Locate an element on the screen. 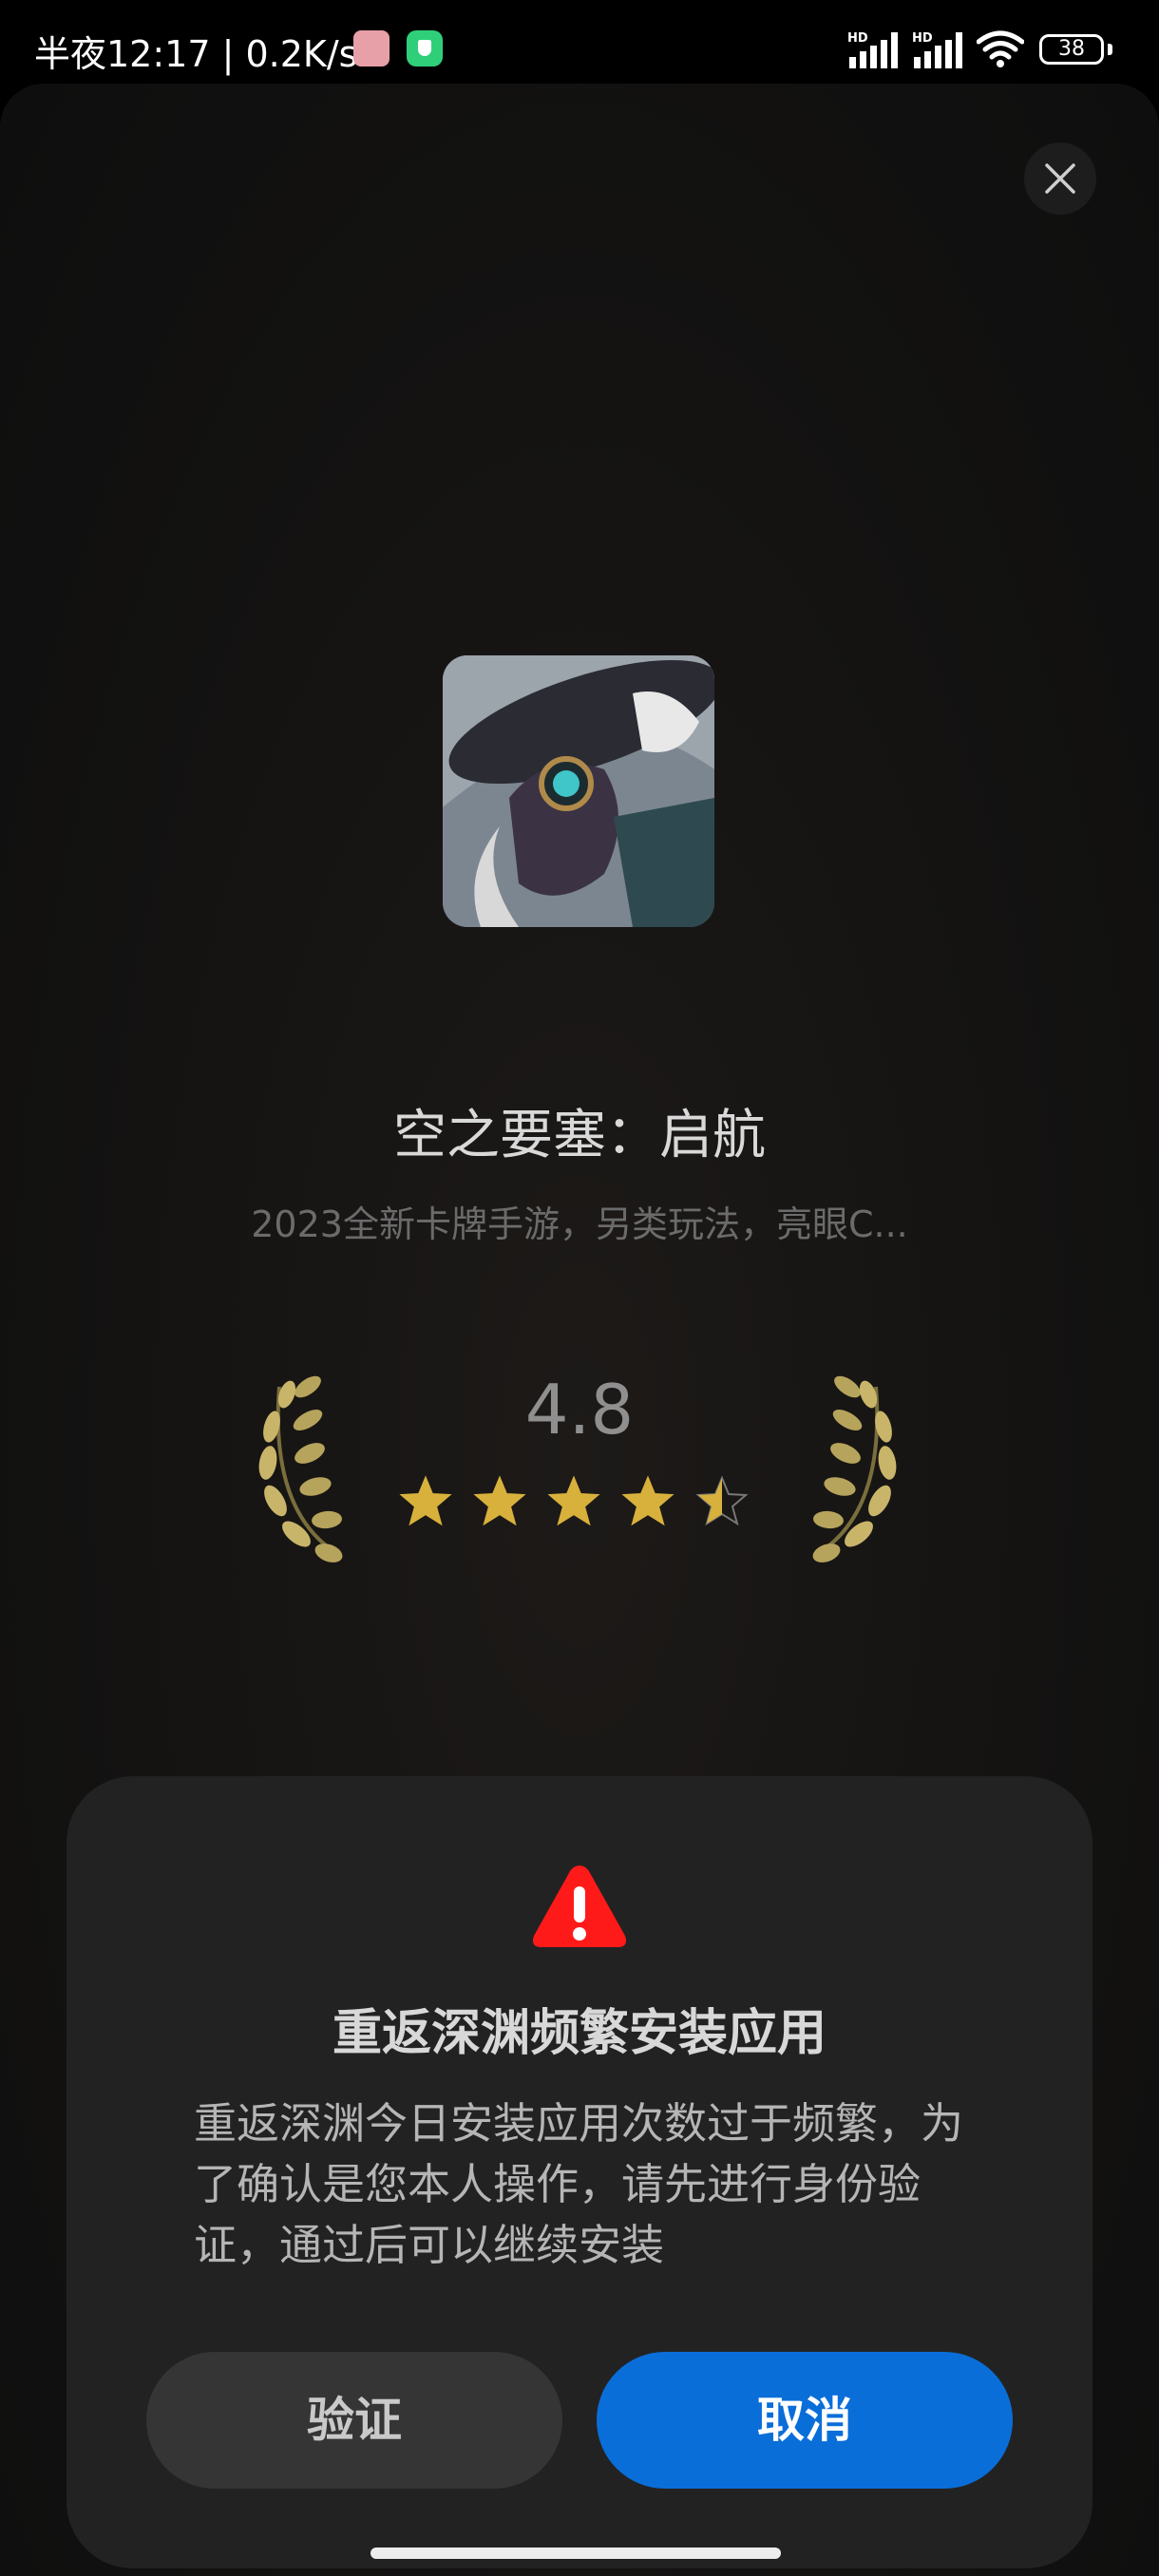  warning-icon is located at coordinates (579, 1906).